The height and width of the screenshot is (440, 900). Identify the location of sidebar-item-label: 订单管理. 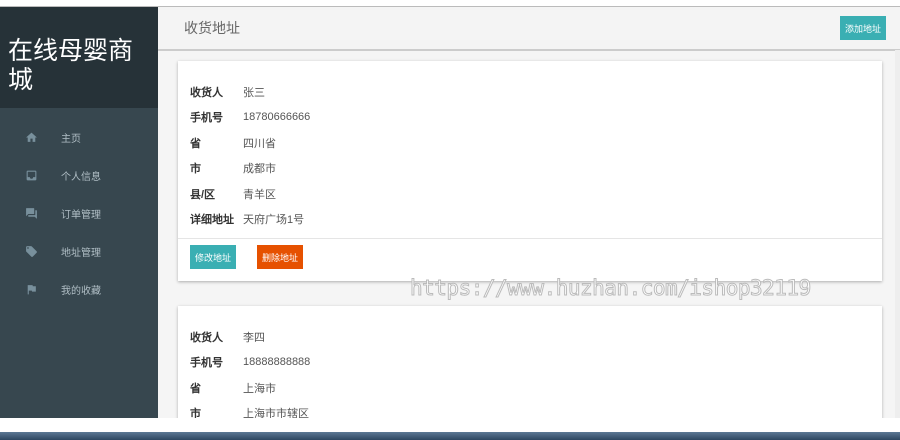
(81, 215).